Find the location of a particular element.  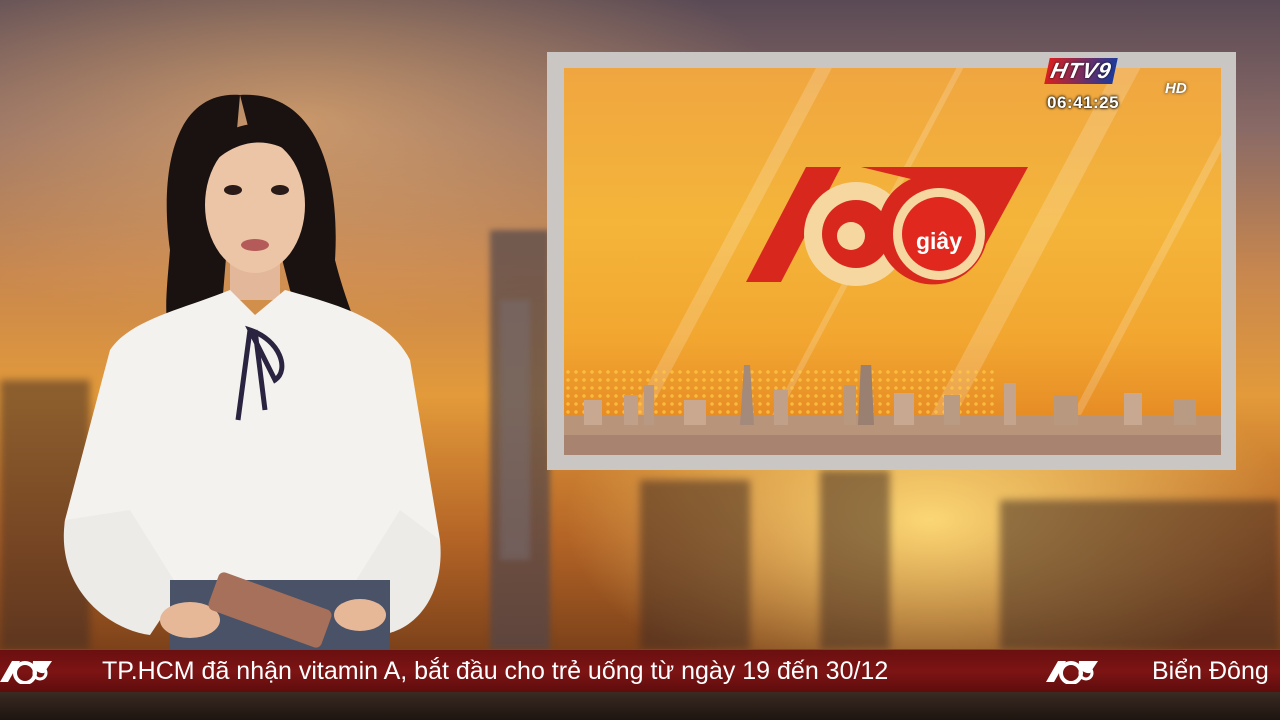

ticker-next-headline: Biển Đông is located at coordinates (1210, 671).